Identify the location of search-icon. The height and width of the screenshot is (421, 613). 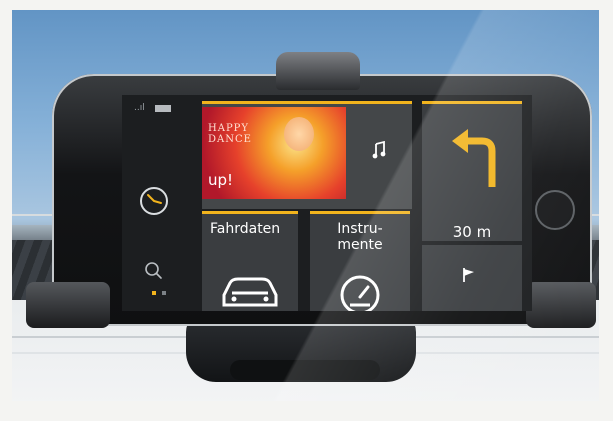
(154, 273).